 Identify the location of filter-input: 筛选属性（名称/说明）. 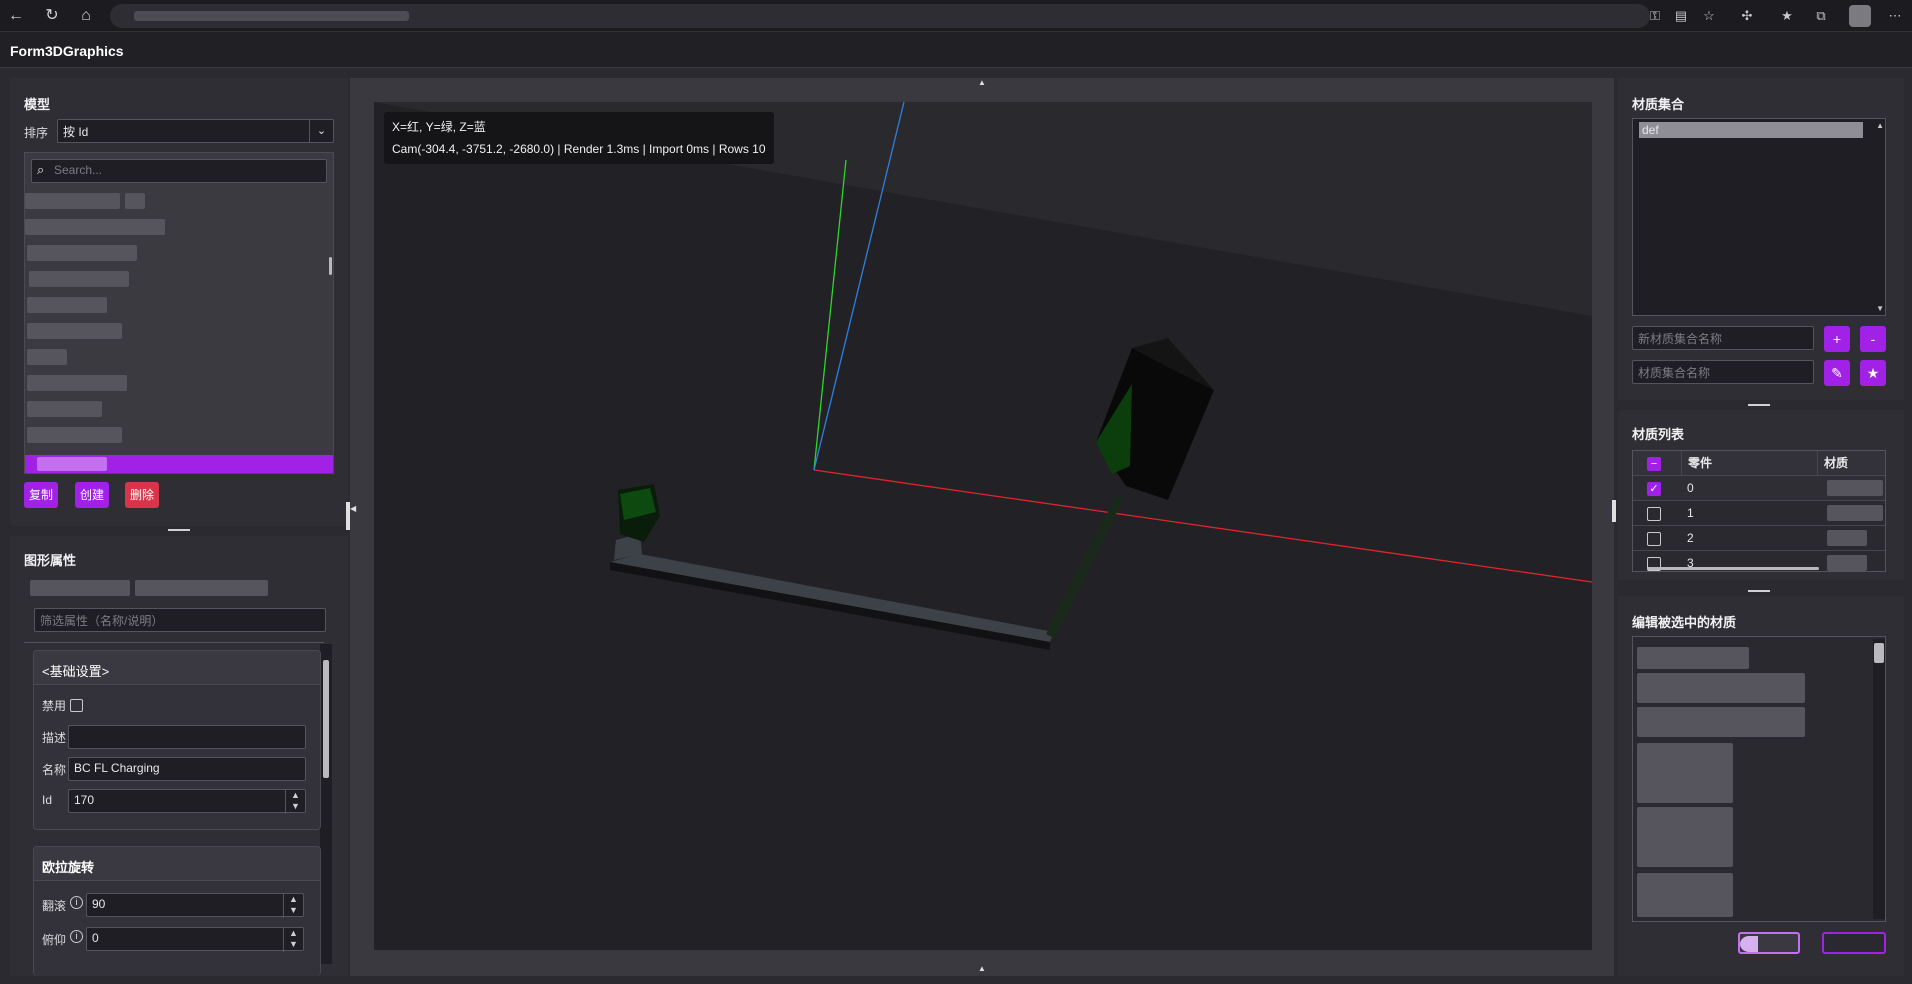
(180, 620).